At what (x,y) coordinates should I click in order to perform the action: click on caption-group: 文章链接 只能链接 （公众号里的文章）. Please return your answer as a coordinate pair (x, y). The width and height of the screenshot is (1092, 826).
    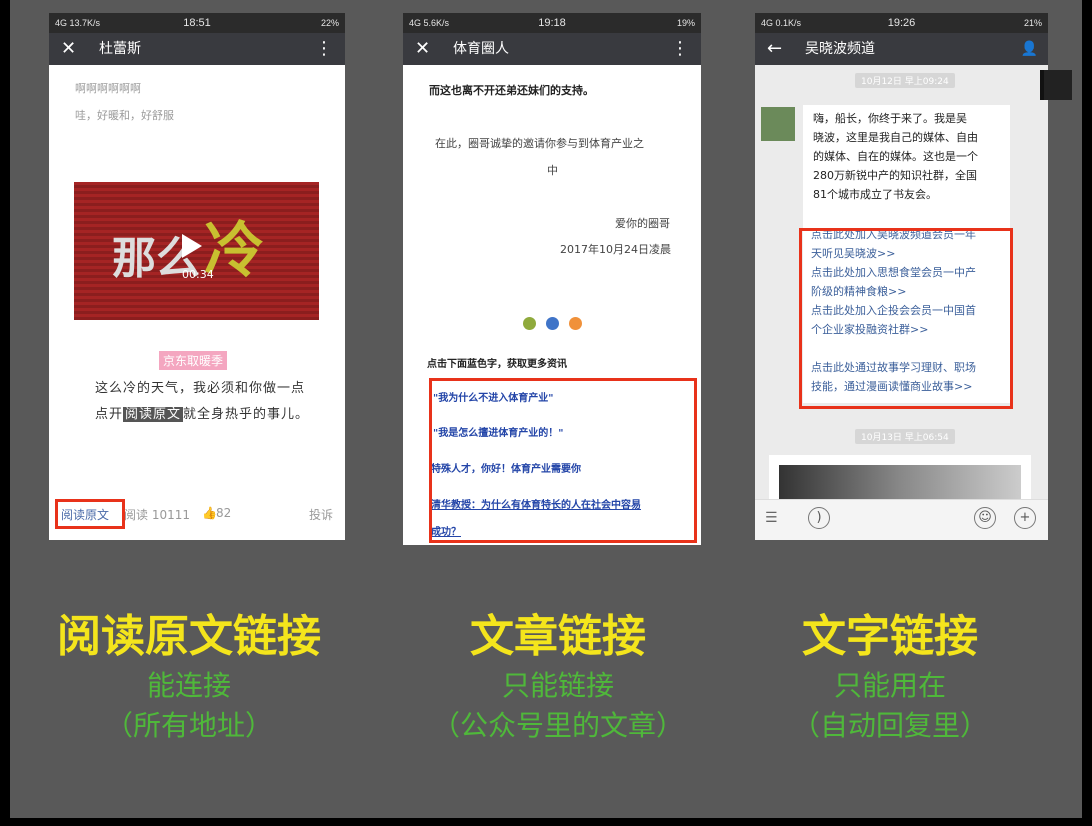
    Looking at the image, I should click on (558, 672).